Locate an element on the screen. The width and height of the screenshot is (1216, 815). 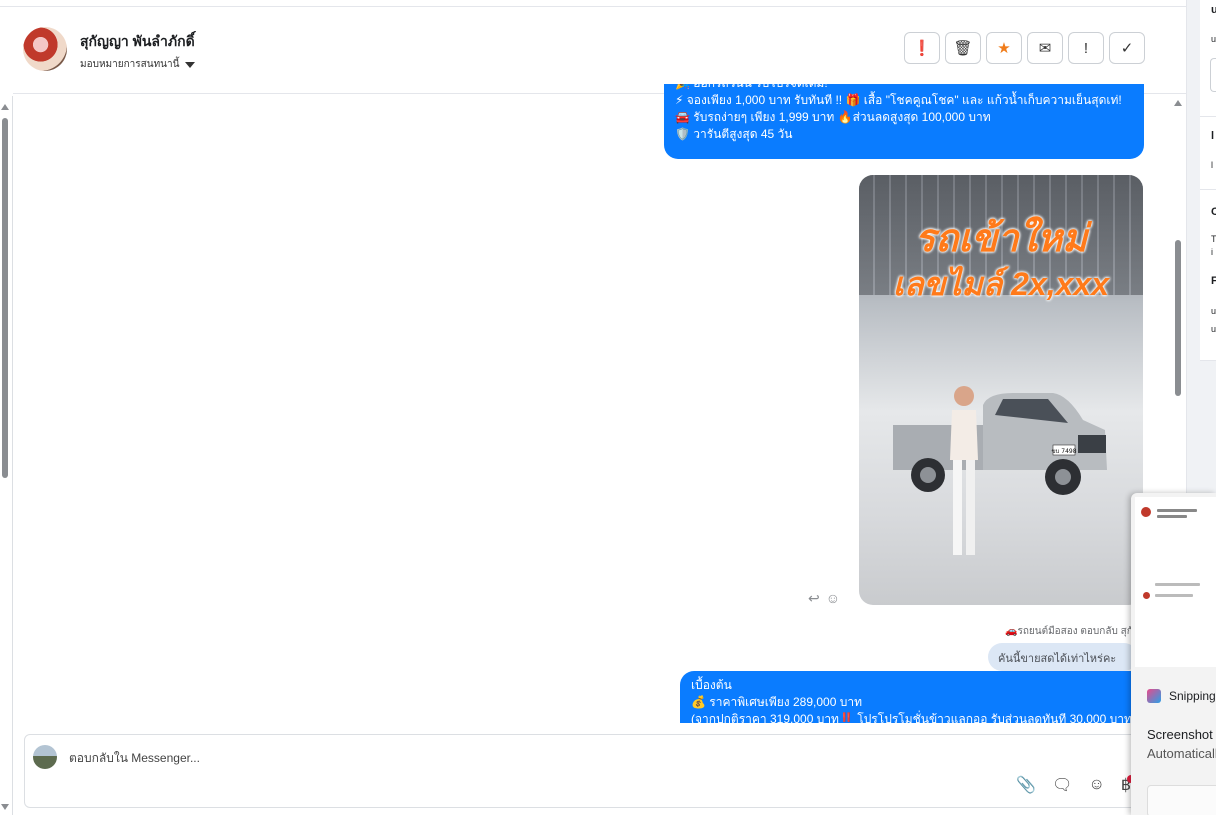
assign-conversation-dropdown: มอบหมายการสนทนานี้ is located at coordinates (138, 64).